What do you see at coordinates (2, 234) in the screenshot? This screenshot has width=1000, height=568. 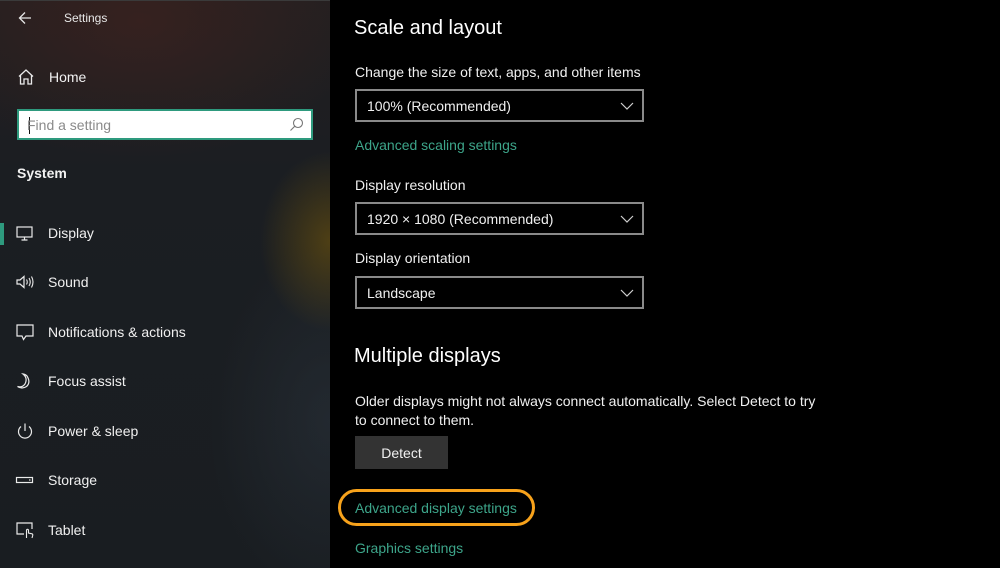 I see `selection-indicator` at bounding box center [2, 234].